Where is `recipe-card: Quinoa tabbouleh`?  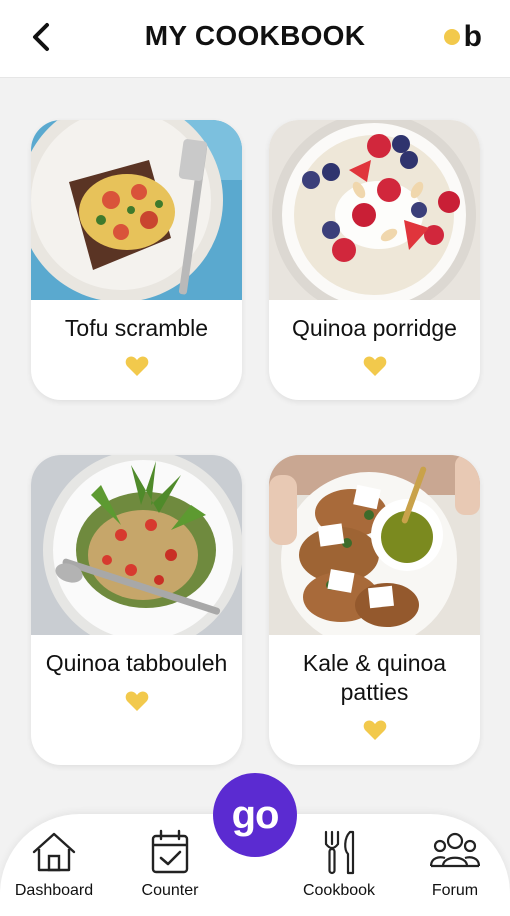
recipe-card: Quinoa tabbouleh is located at coordinates (136, 610).